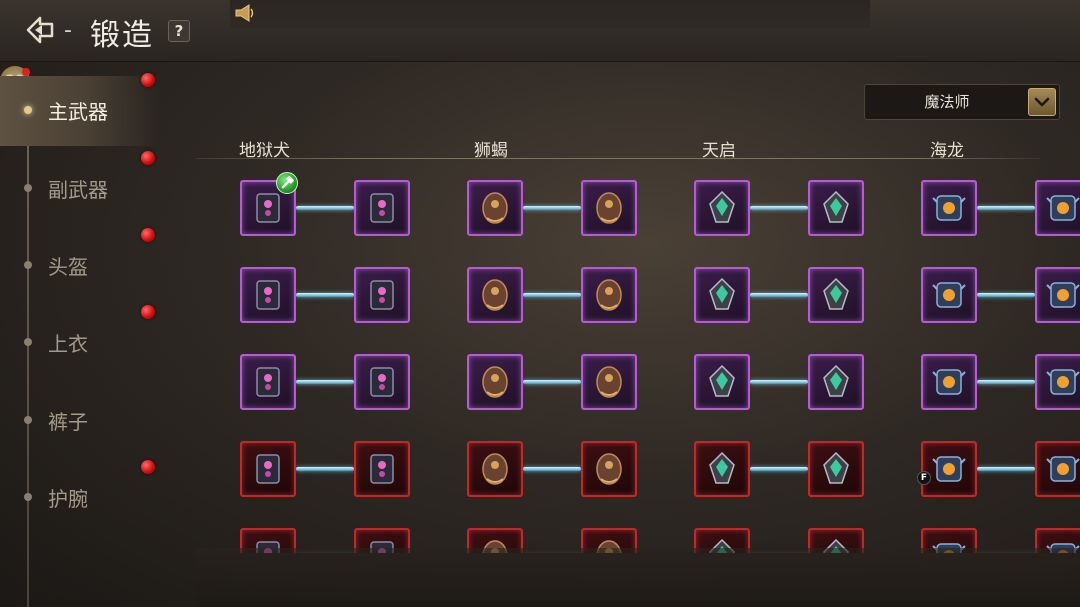  I want to click on class-select-dropdown: 魔法师, so click(962, 102).